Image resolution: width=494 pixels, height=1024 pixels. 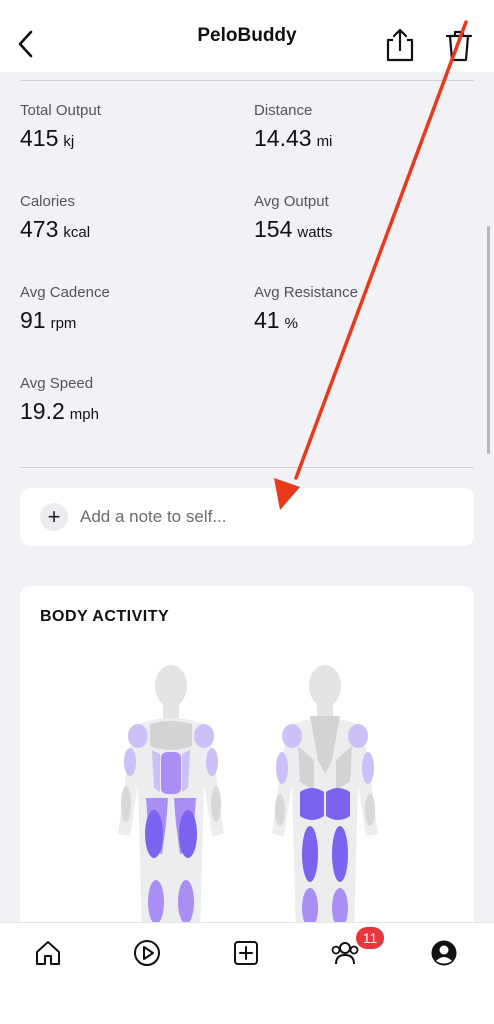 I want to click on stat-label: Avg Resistance, so click(x=306, y=292).